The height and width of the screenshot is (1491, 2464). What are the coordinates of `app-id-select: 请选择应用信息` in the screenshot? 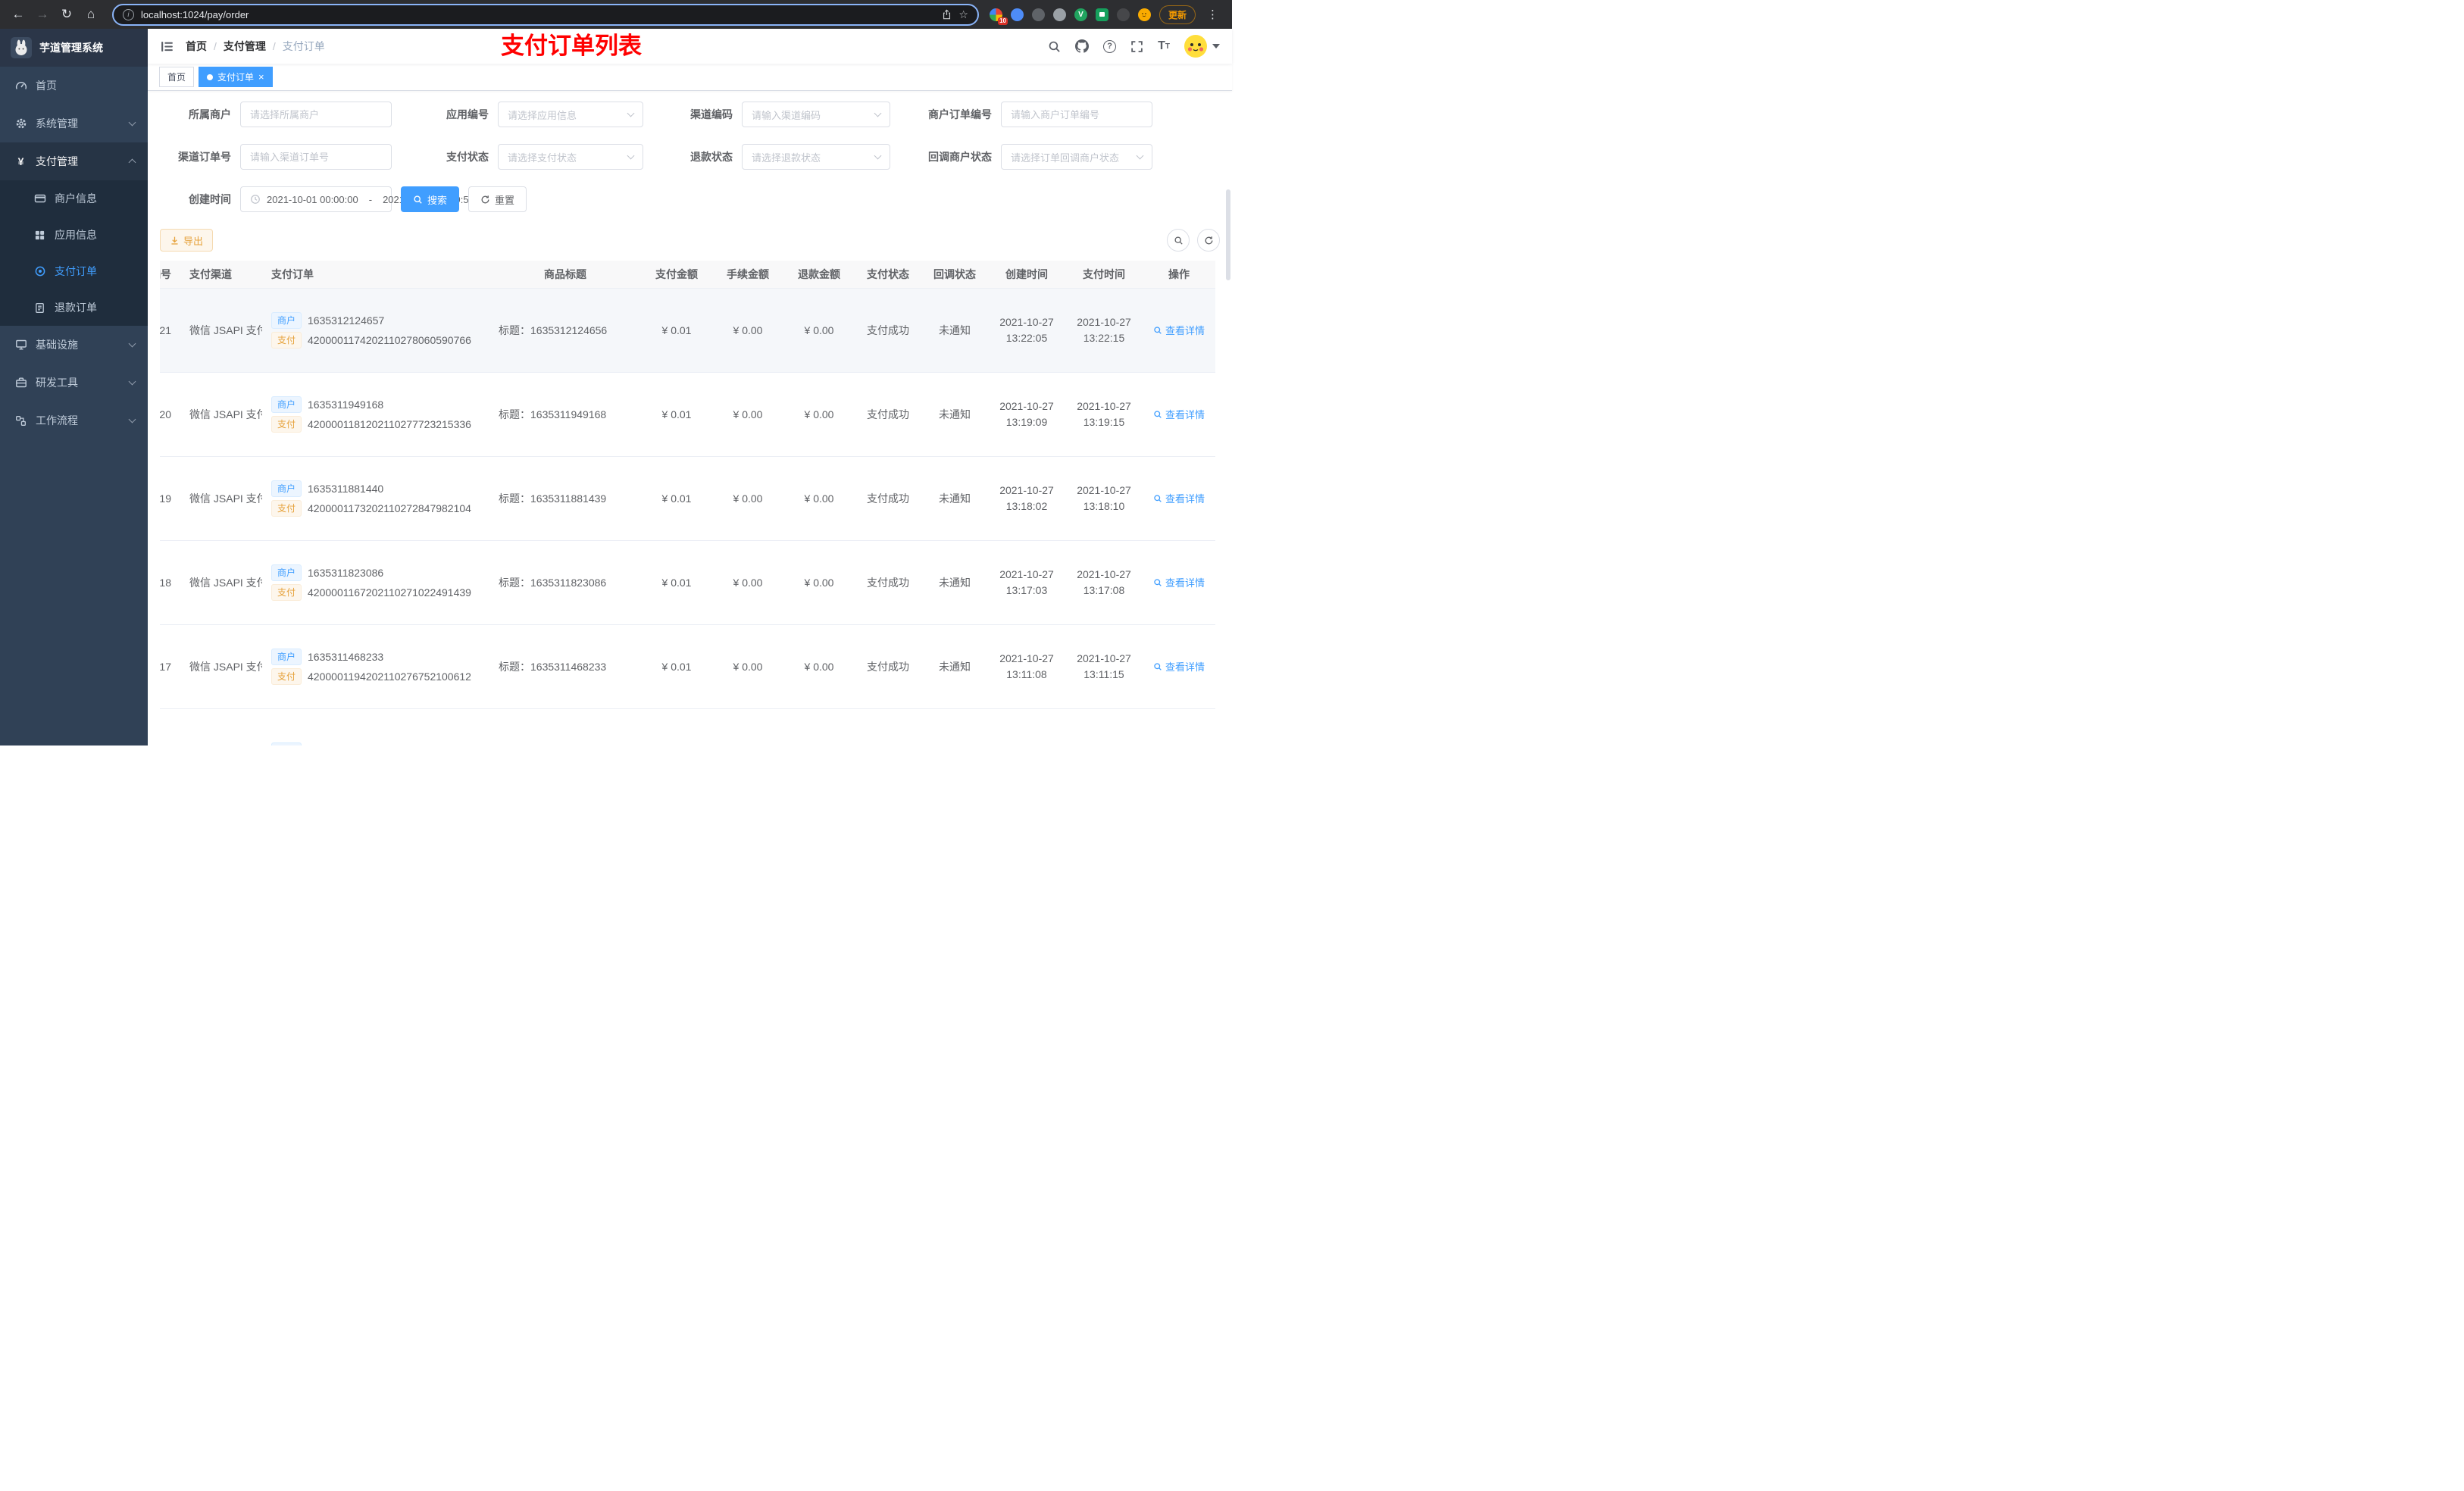 It's located at (570, 114).